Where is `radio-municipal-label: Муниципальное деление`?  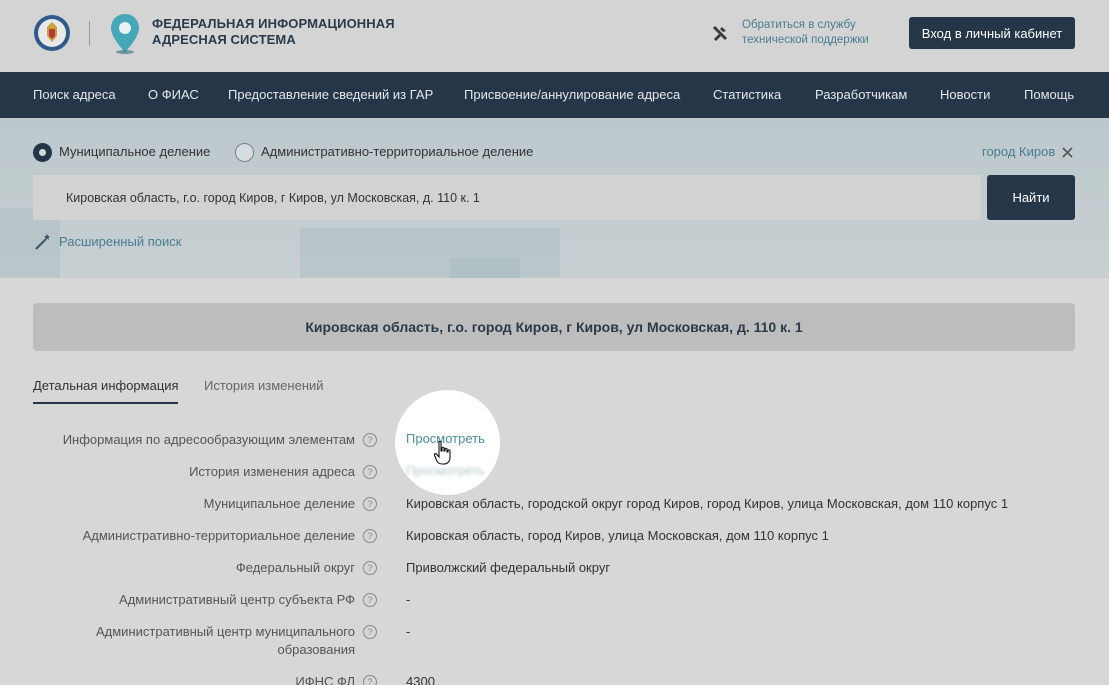
radio-municipal-label: Муниципальное деление is located at coordinates (134, 151).